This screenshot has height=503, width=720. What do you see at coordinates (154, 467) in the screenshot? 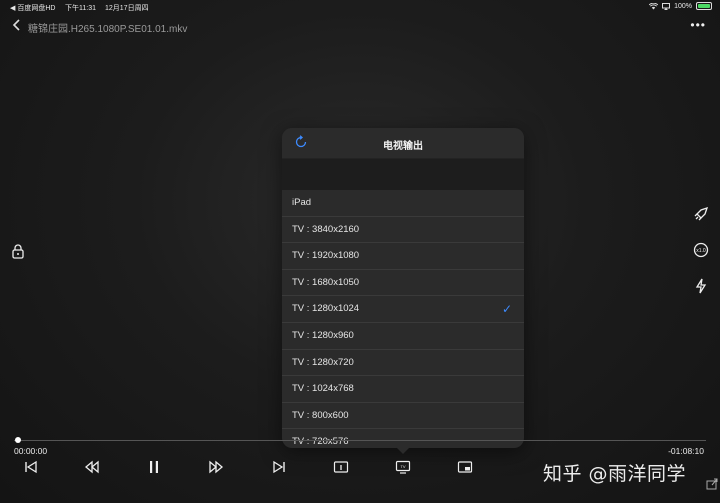
I see `pause-icon` at bounding box center [154, 467].